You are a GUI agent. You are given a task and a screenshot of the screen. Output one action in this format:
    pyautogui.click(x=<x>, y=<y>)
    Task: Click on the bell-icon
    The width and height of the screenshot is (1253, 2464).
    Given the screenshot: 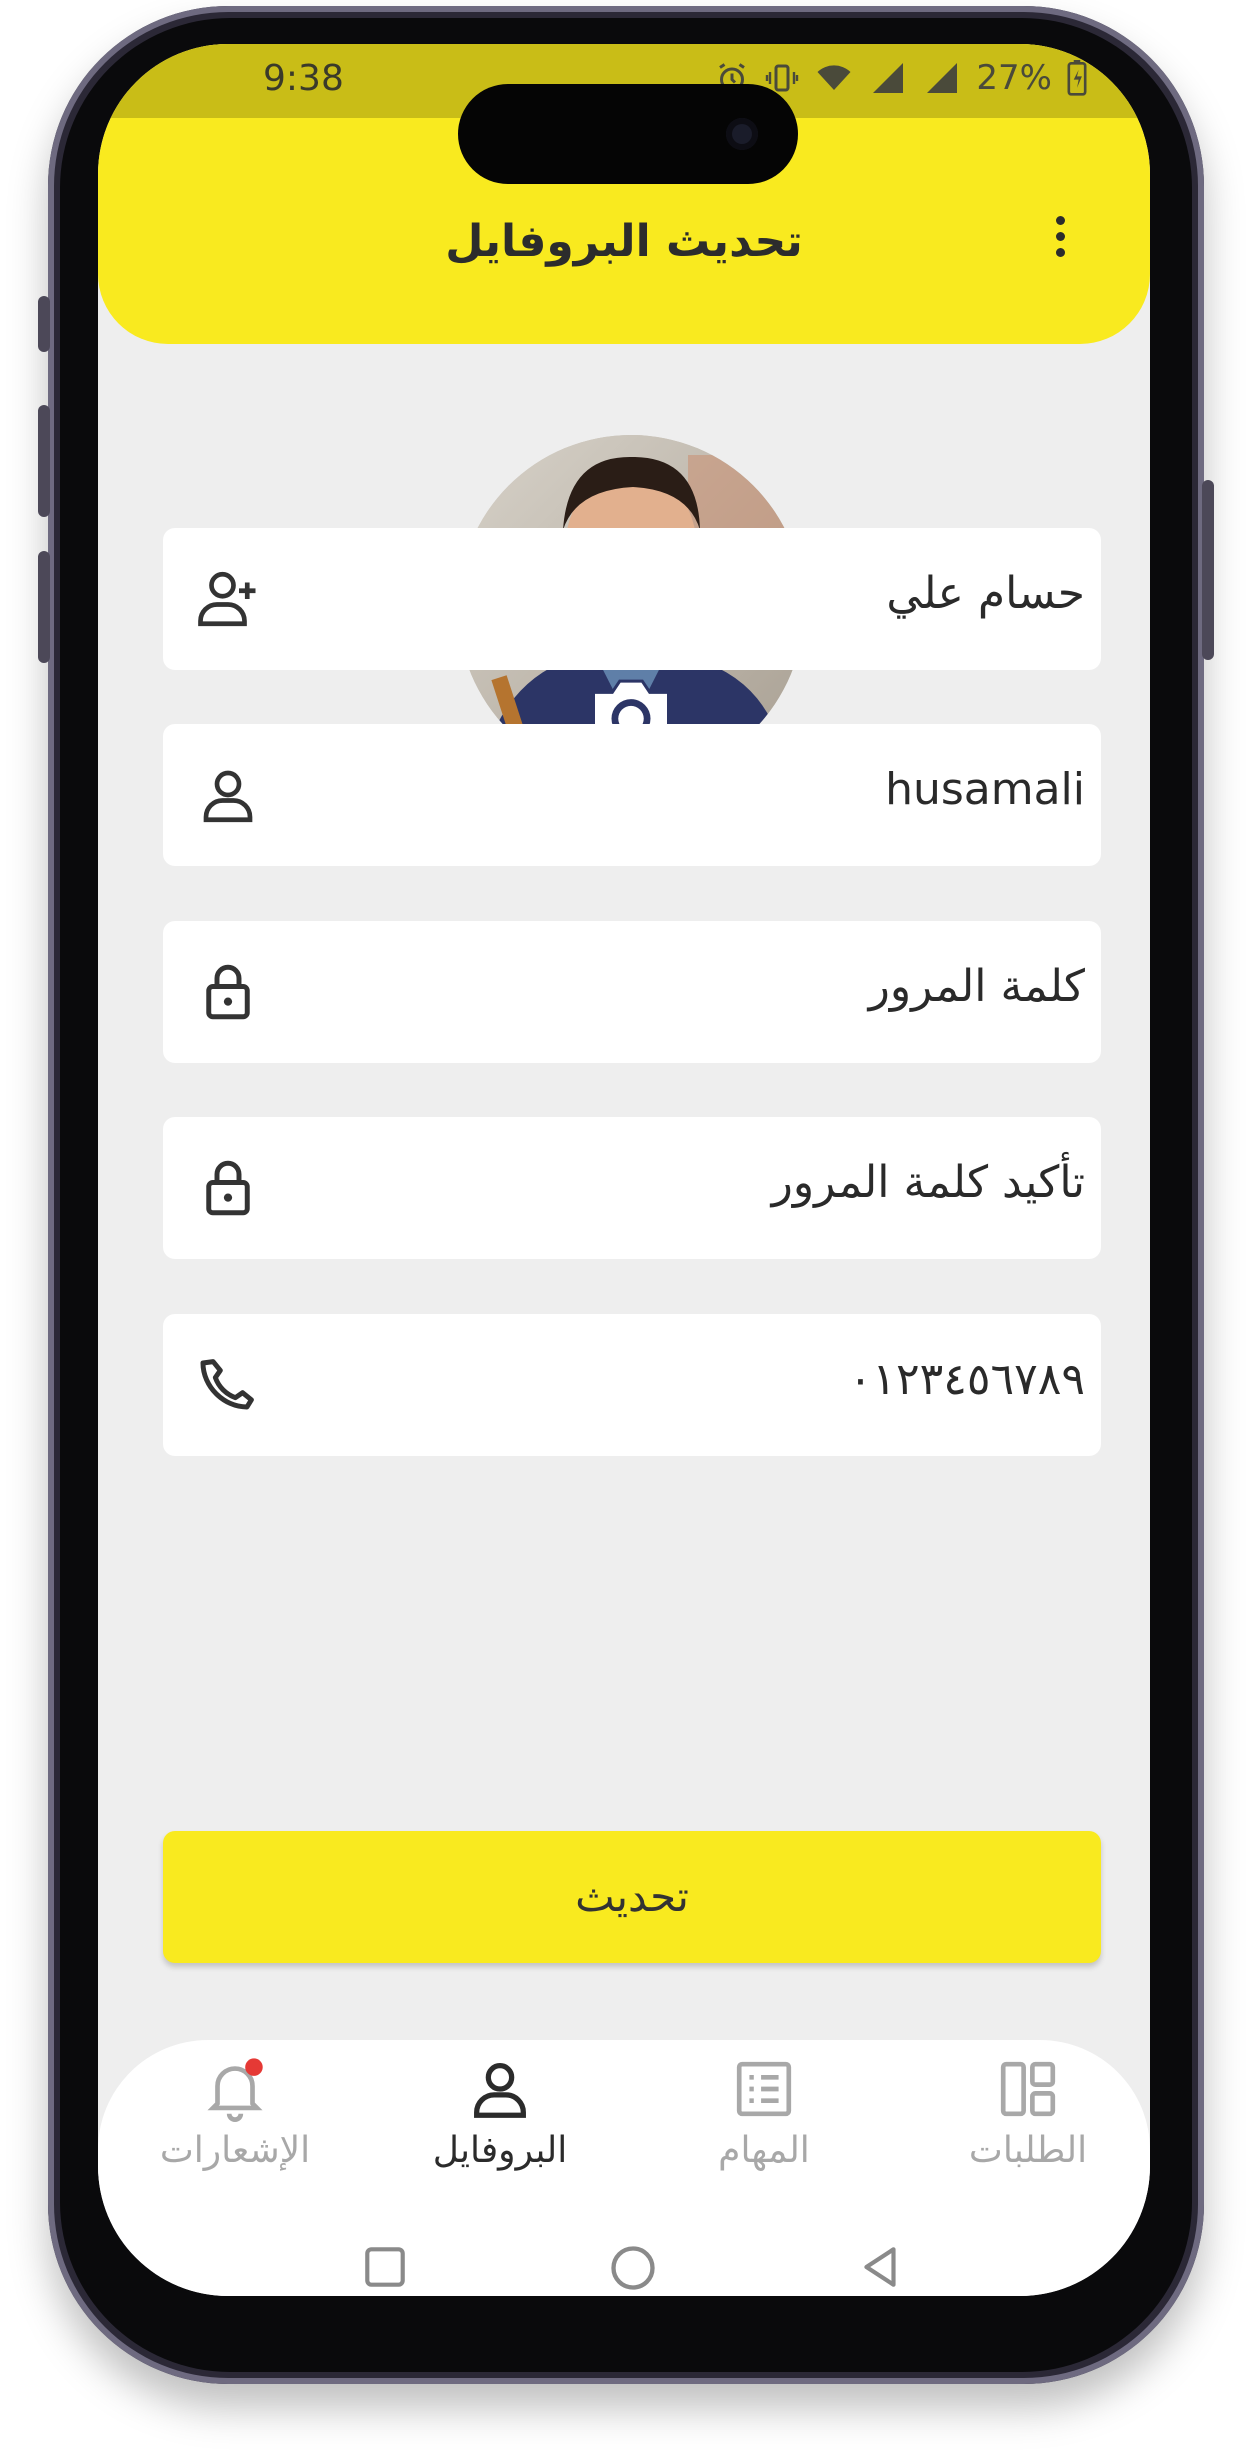 What is the action you would take?
    pyautogui.click(x=235, y=2090)
    